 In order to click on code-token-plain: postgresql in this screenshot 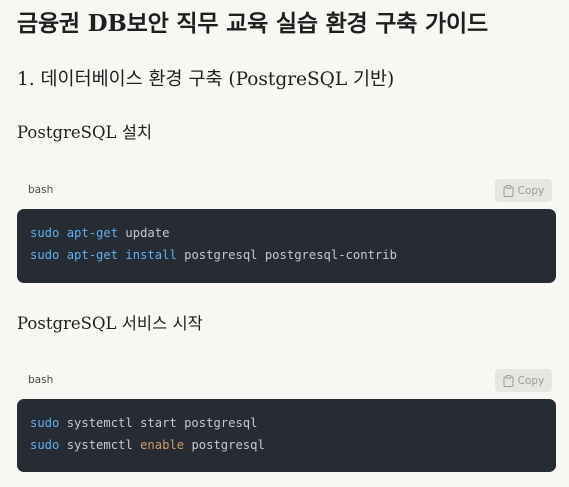, I will do `click(224, 445)`.